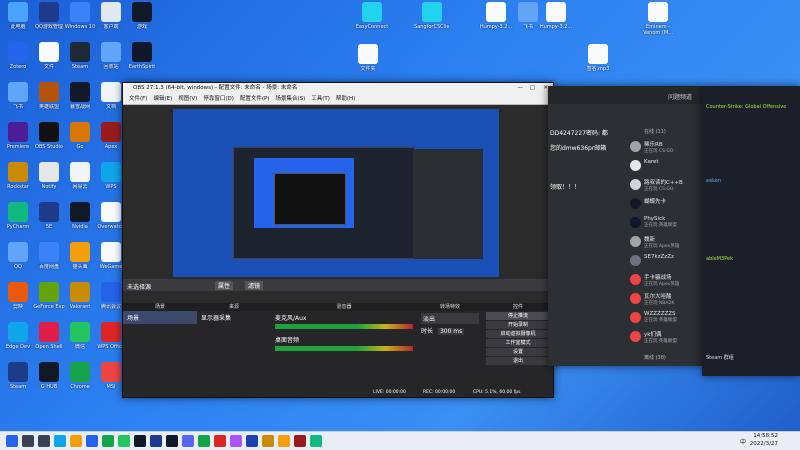  What do you see at coordinates (254, 285) in the screenshot?
I see `filters-button: 滤镜` at bounding box center [254, 285].